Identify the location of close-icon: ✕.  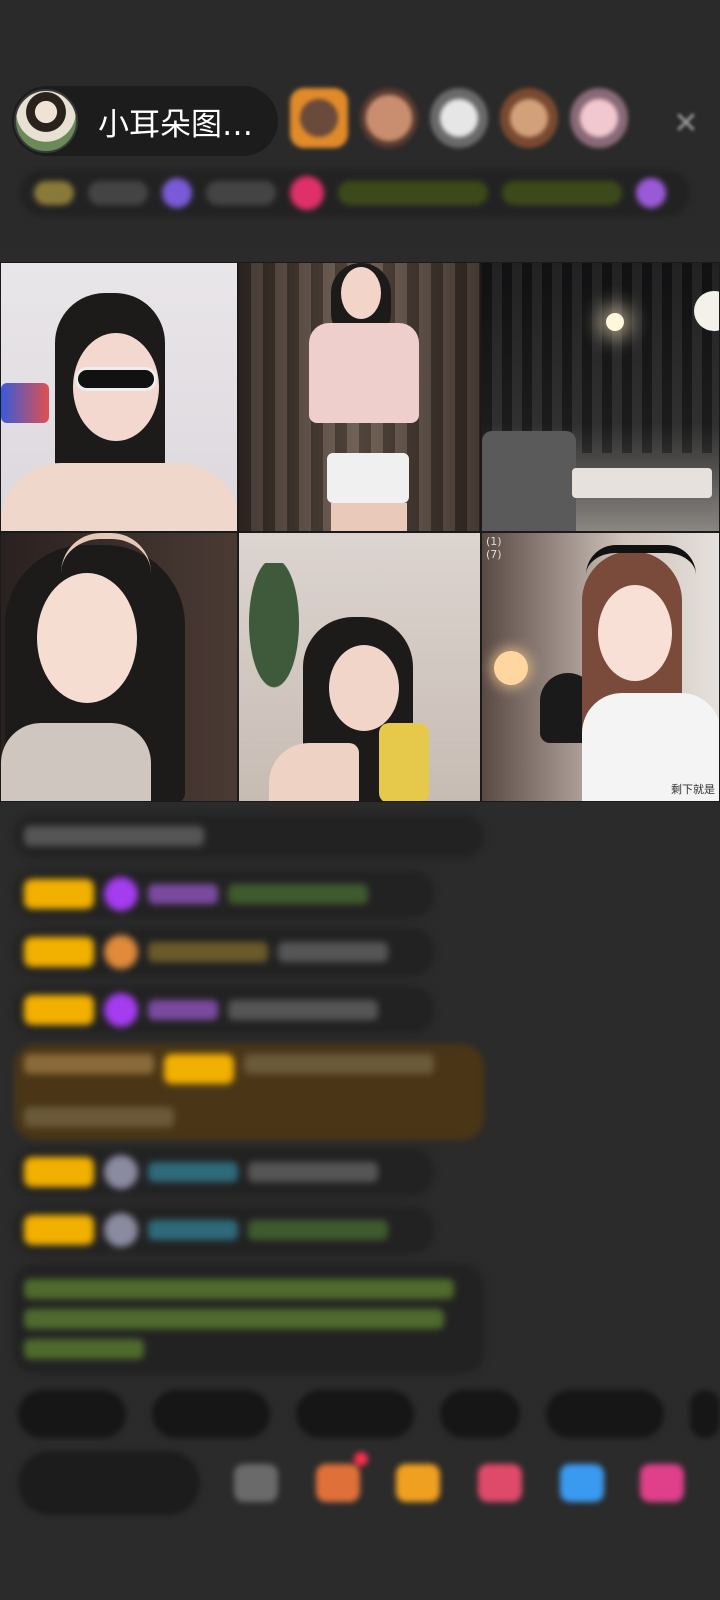
(686, 124).